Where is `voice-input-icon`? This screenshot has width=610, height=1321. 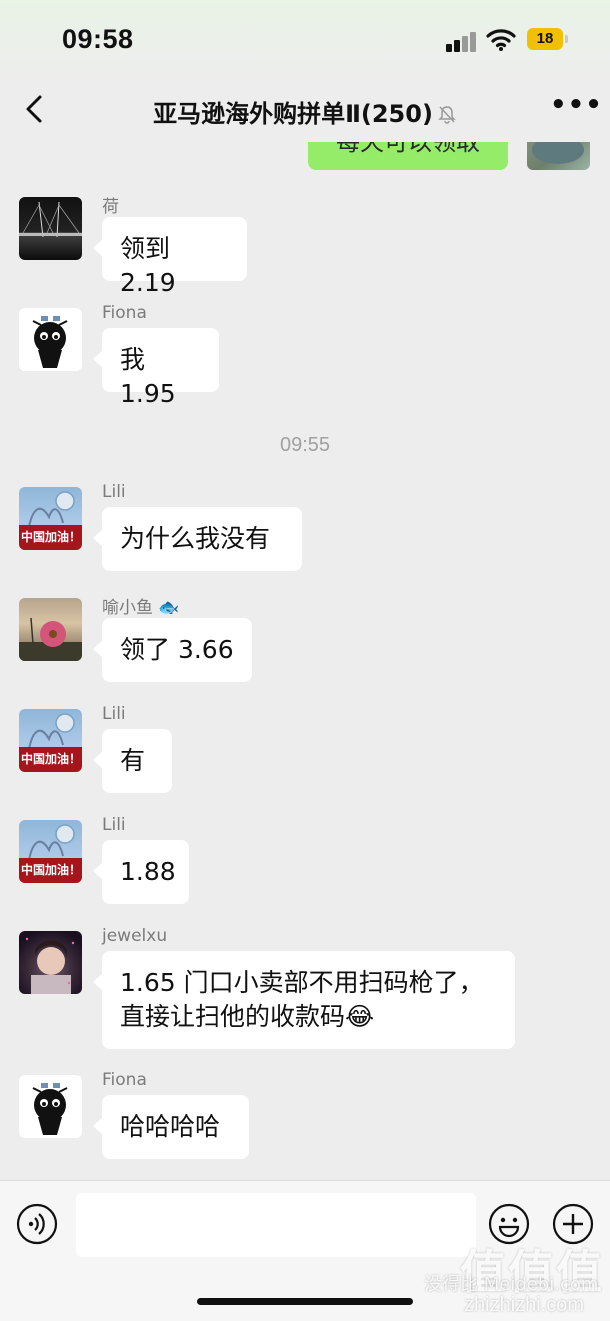 voice-input-icon is located at coordinates (37, 1224).